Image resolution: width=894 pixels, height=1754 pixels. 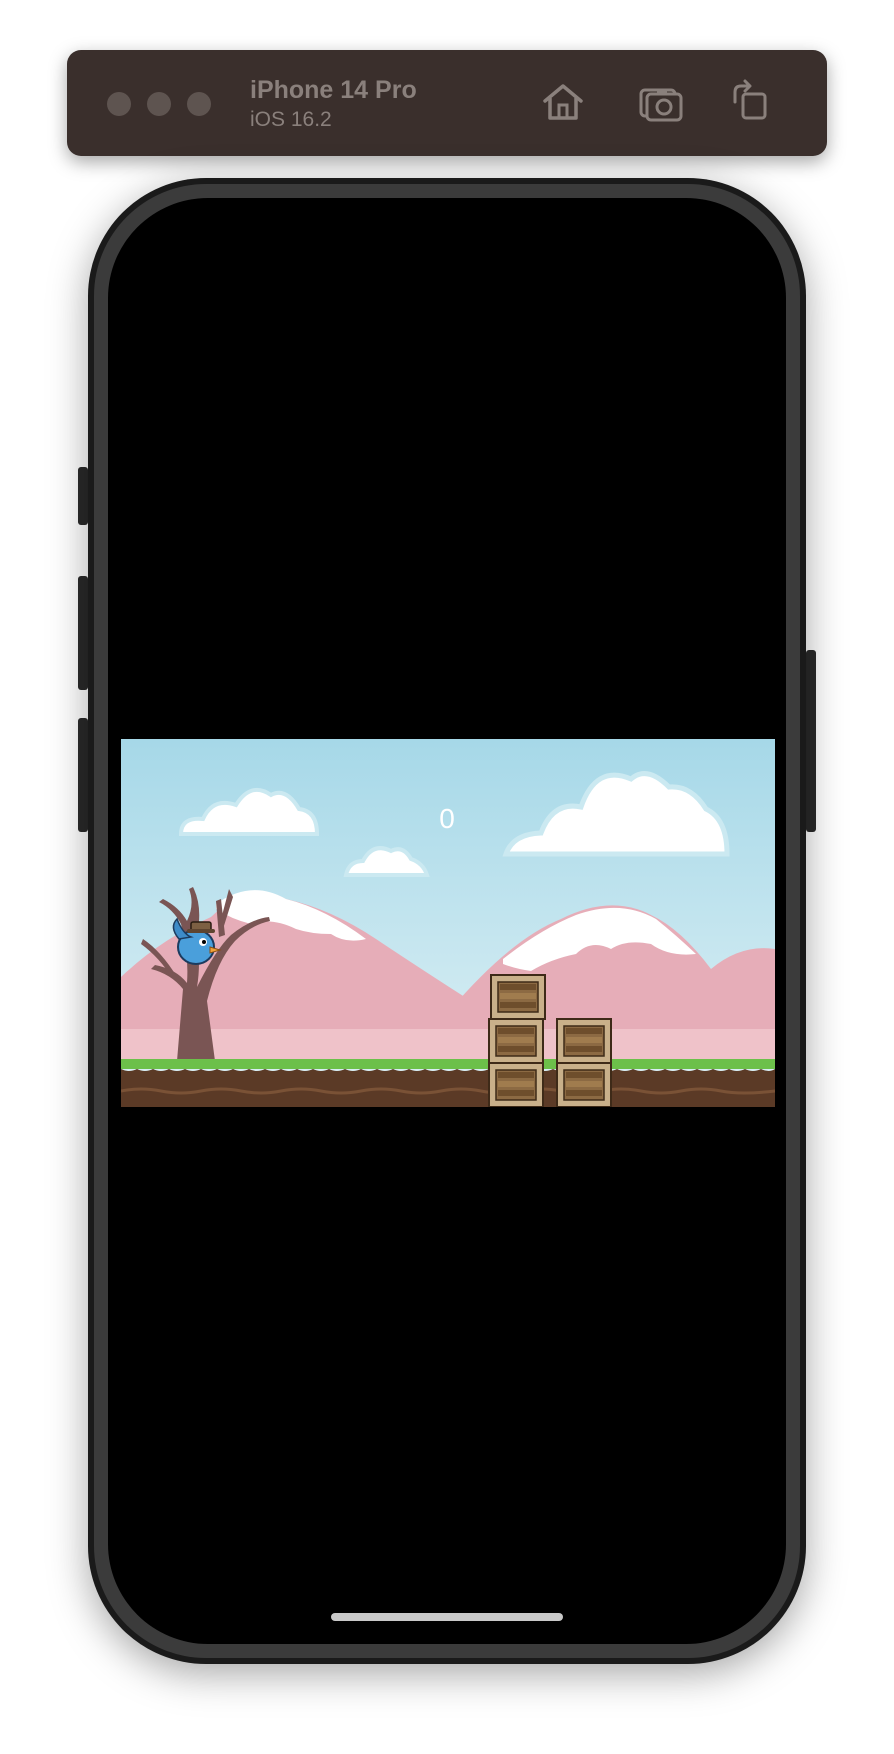 I want to click on mute-switch, so click(x=83, y=496).